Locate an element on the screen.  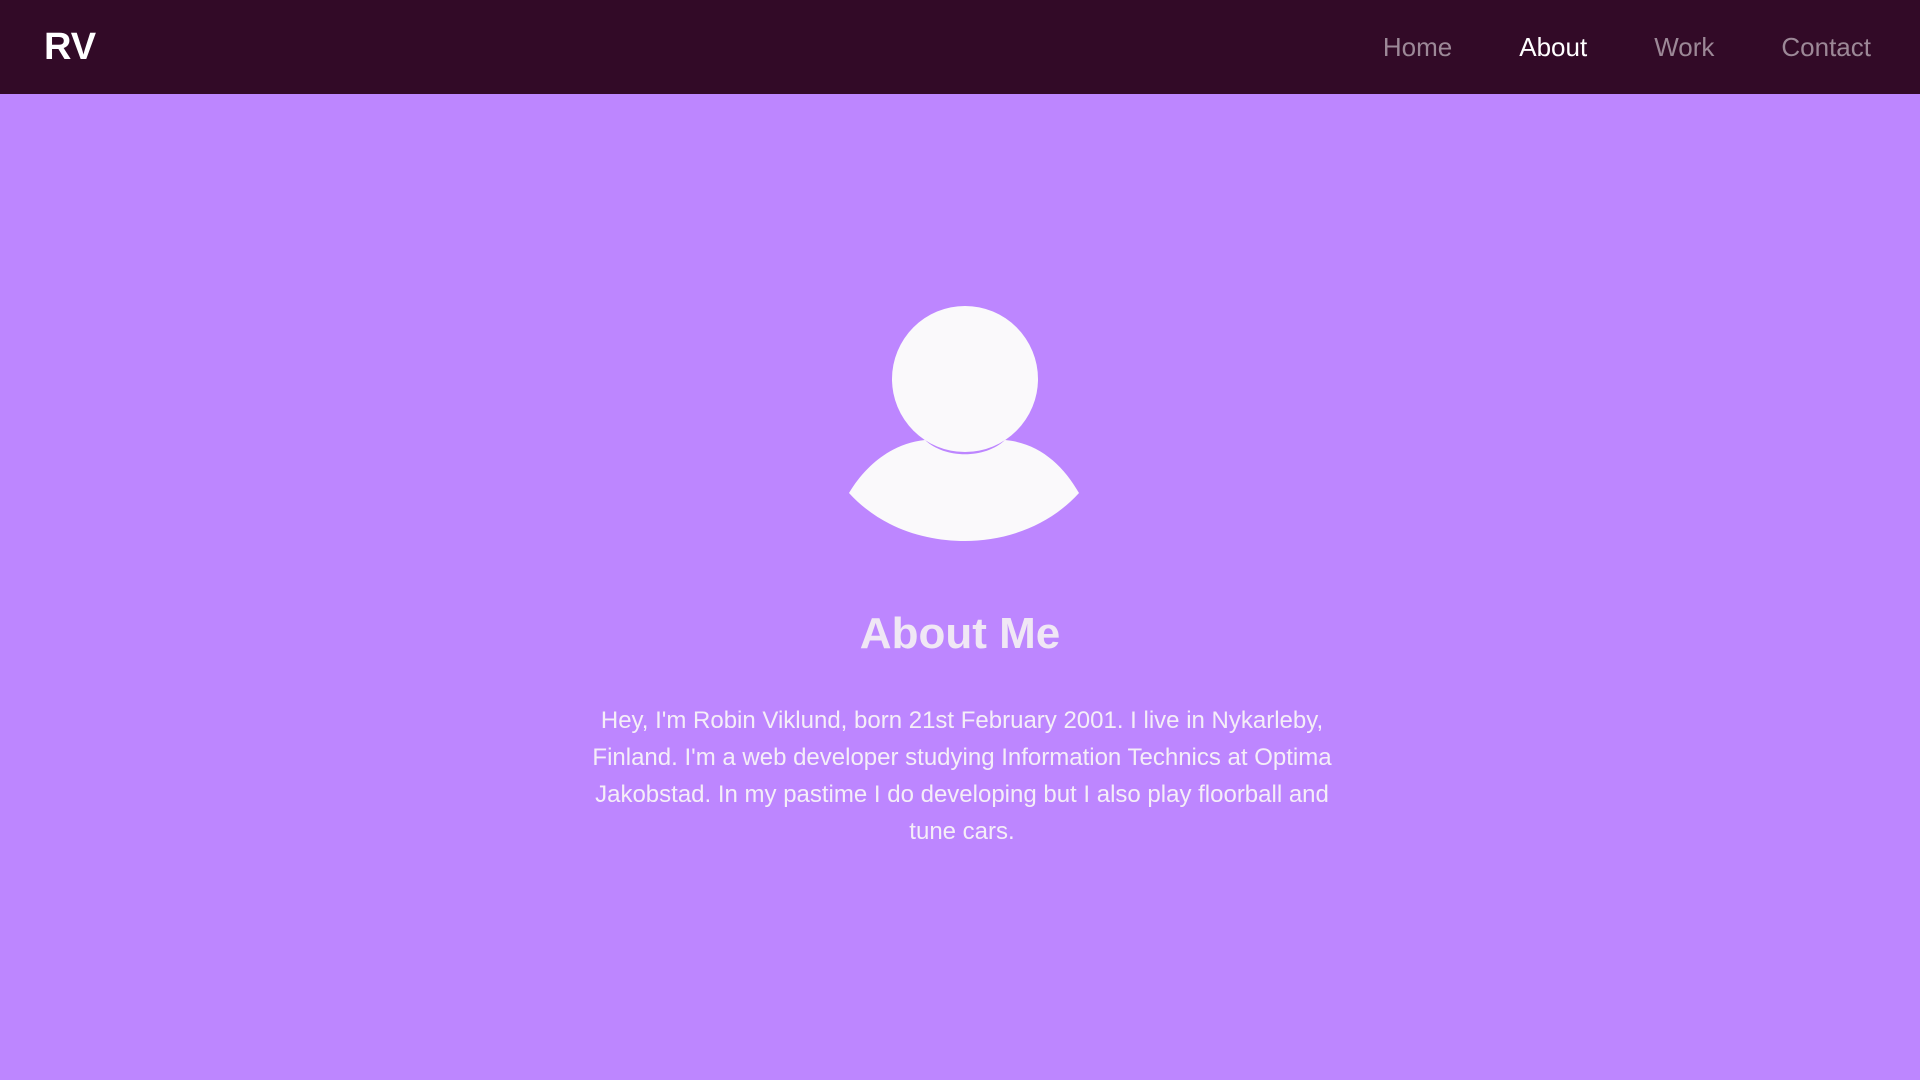
avatar-head is located at coordinates (965, 379).